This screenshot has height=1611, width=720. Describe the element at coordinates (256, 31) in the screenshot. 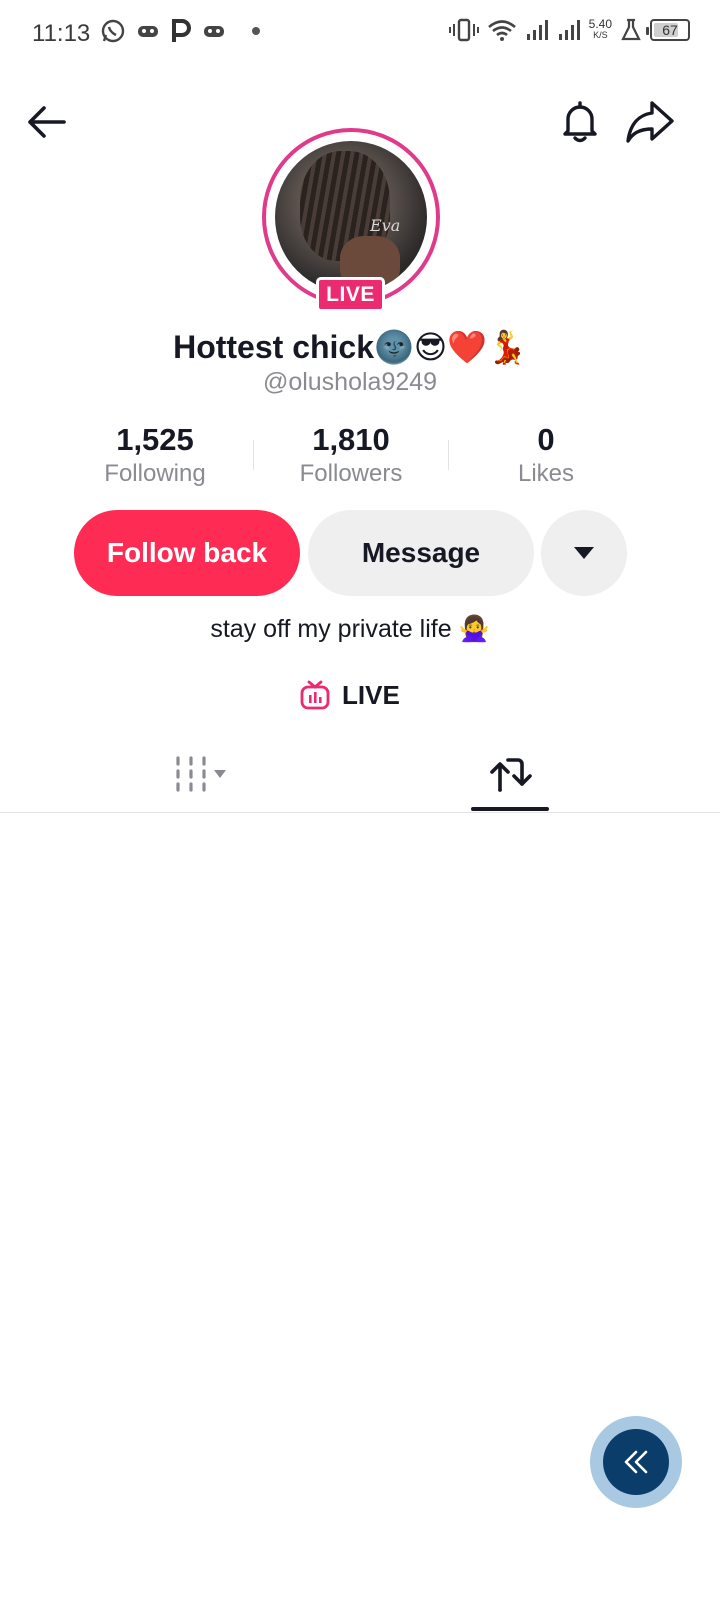

I see `dot-icon` at that location.